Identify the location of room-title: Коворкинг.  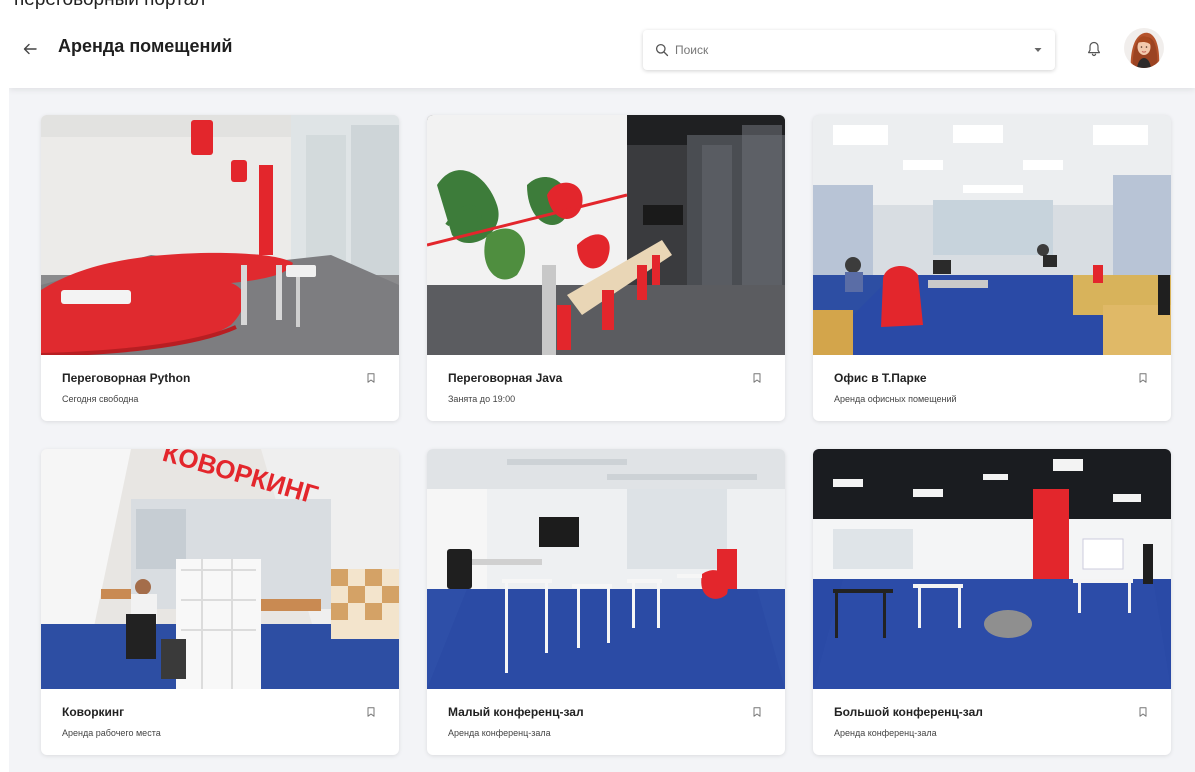
(93, 712).